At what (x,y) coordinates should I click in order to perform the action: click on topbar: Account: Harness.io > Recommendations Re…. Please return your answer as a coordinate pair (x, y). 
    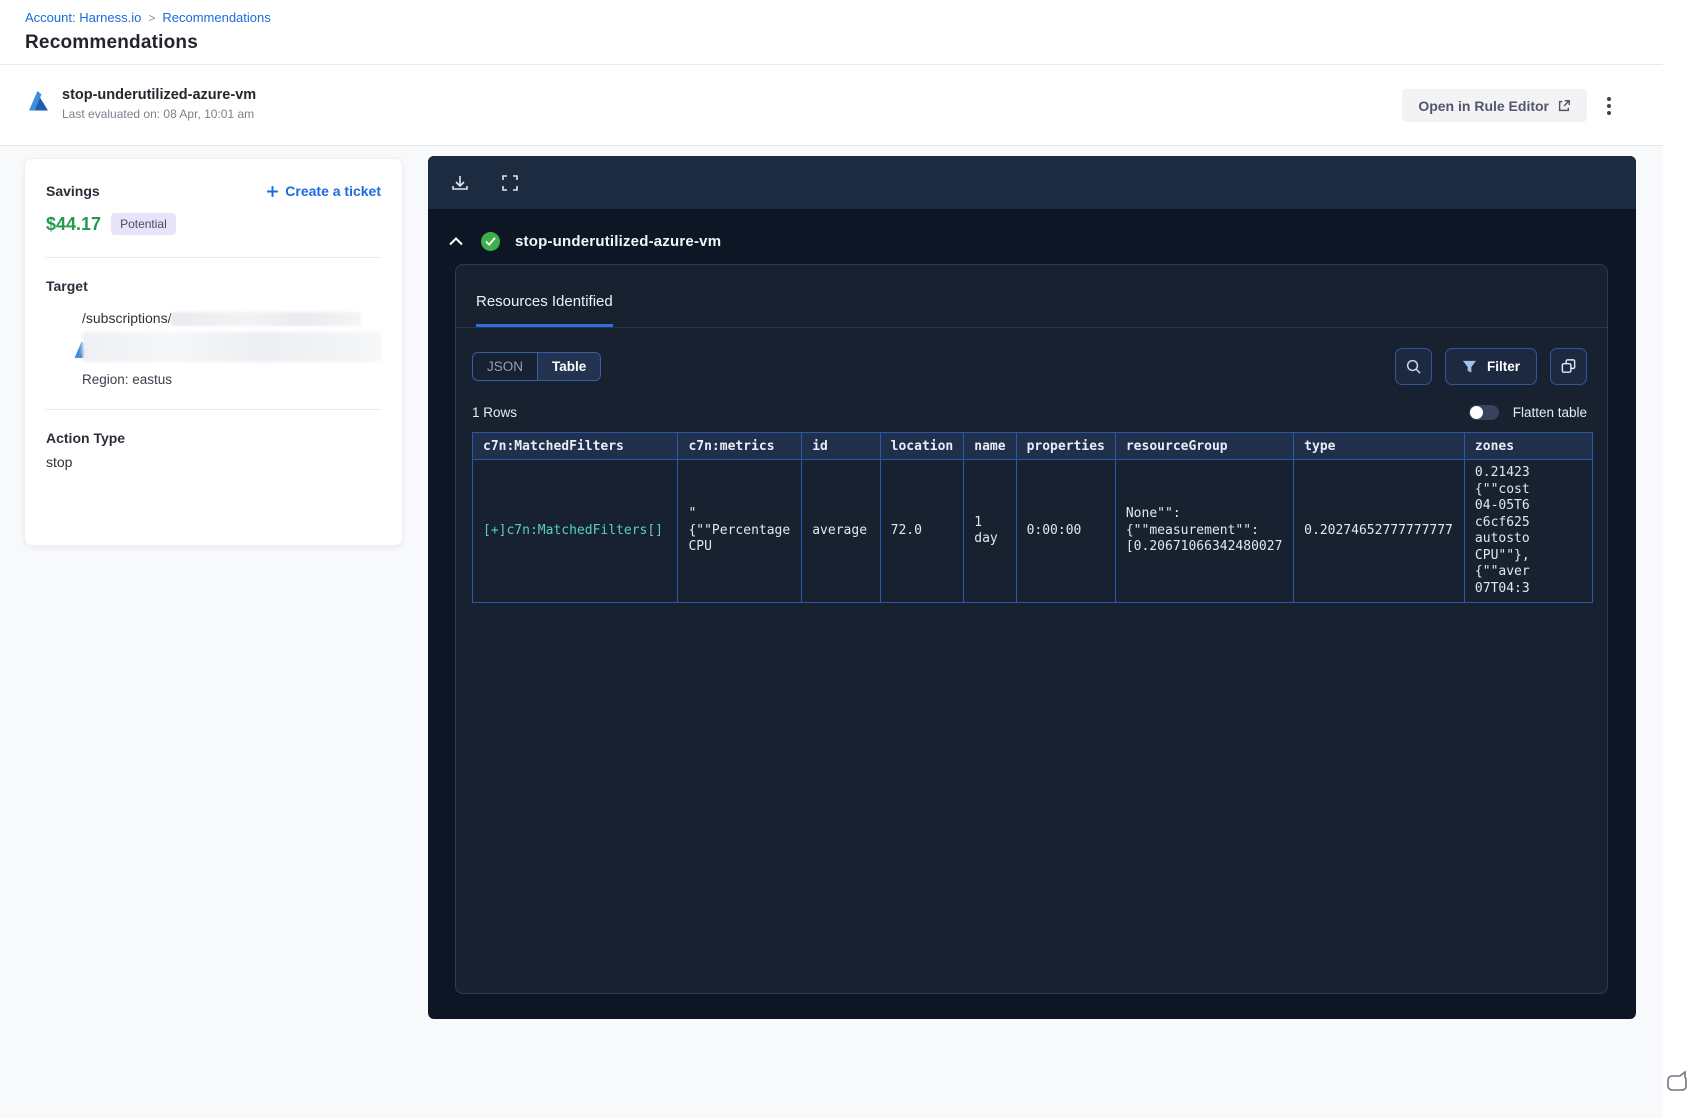
    Looking at the image, I should click on (831, 32).